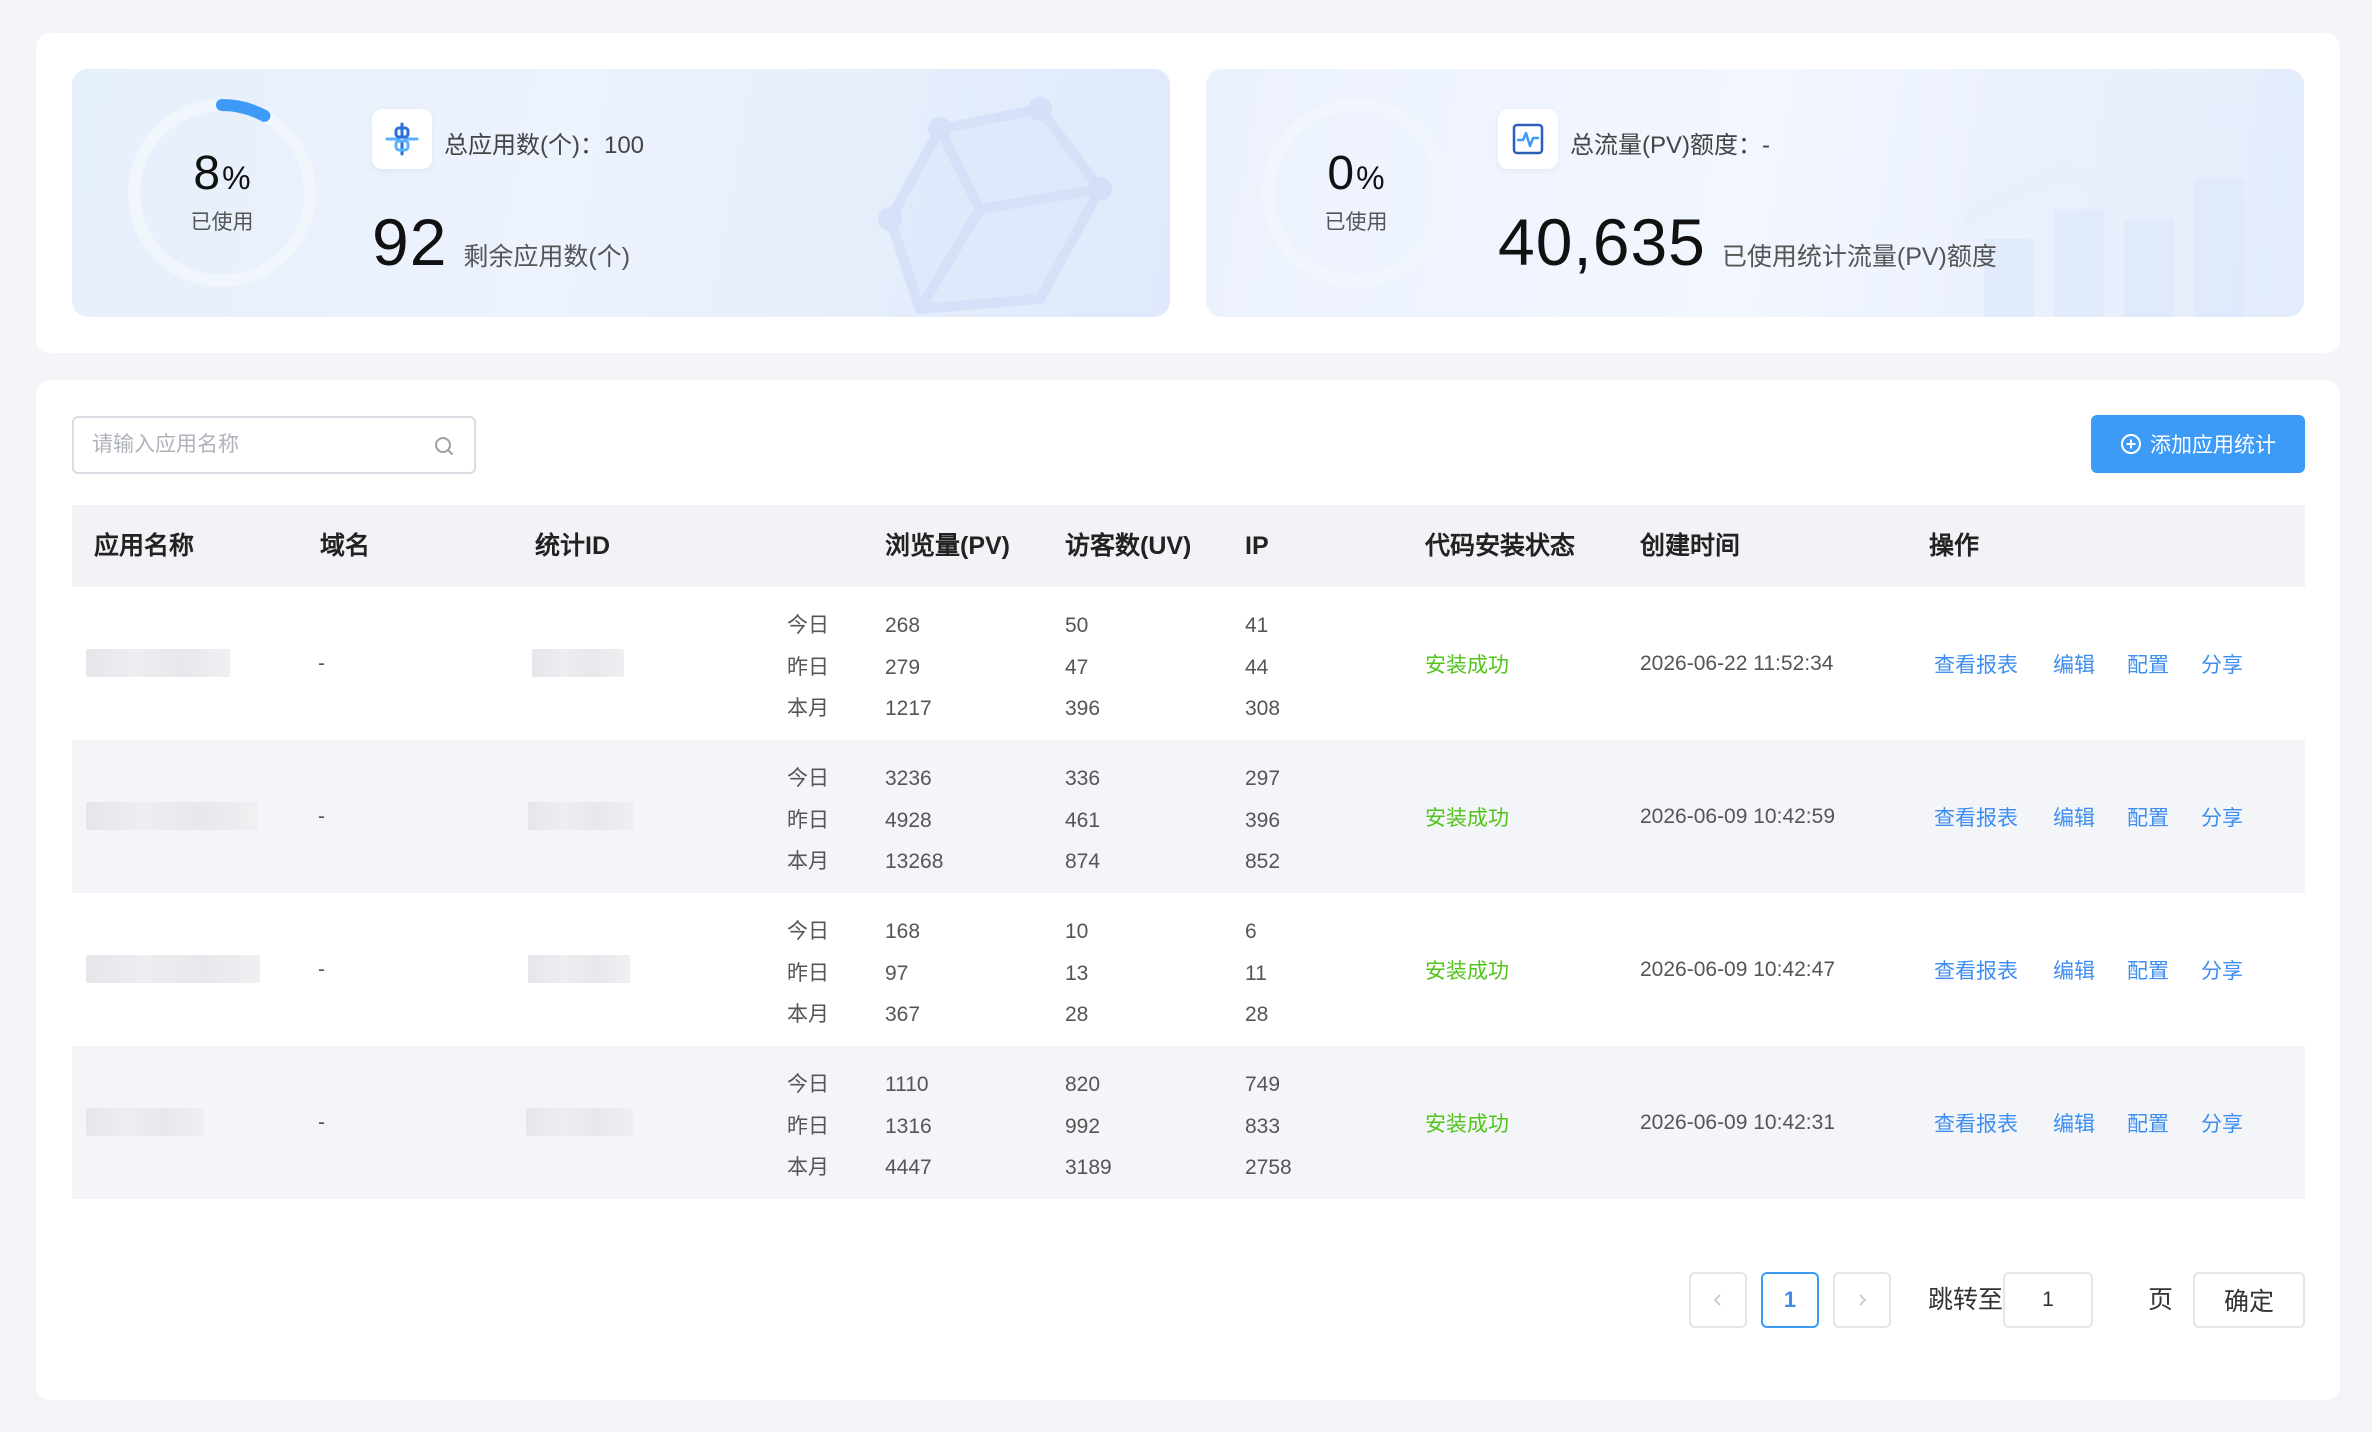 The image size is (2372, 1432). I want to click on pv-values: 168 97 367, so click(902, 973).